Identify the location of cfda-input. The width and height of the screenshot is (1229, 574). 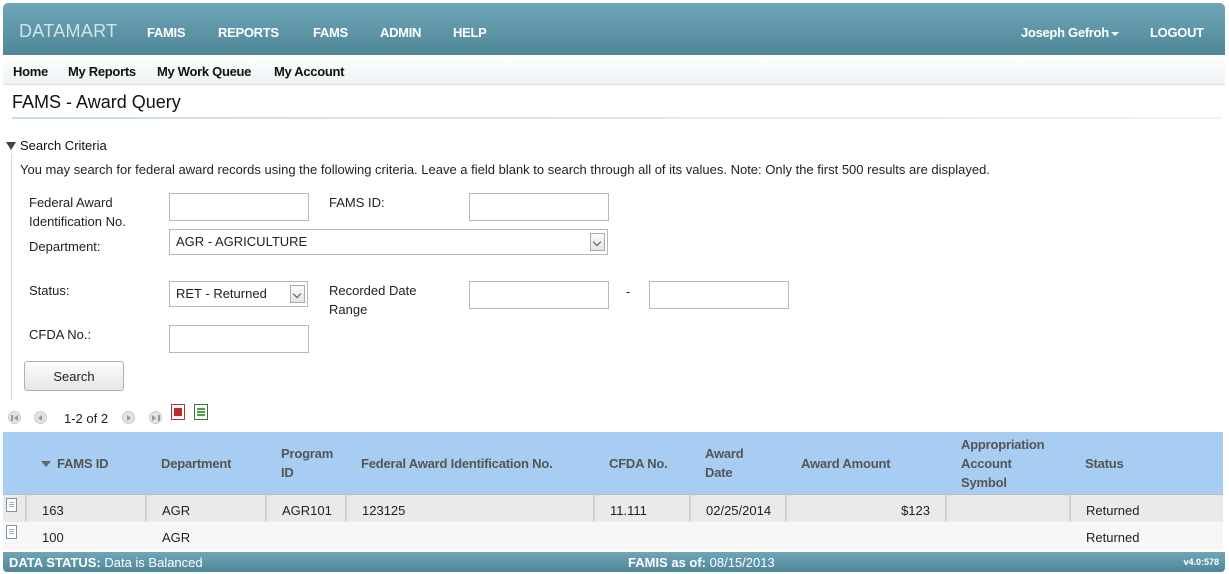
(239, 339).